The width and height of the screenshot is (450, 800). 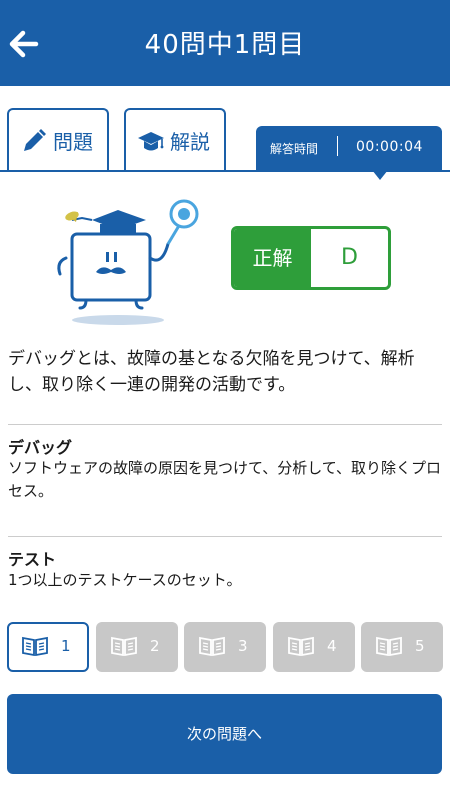 What do you see at coordinates (151, 141) in the screenshot?
I see `graduation-cap-icon` at bounding box center [151, 141].